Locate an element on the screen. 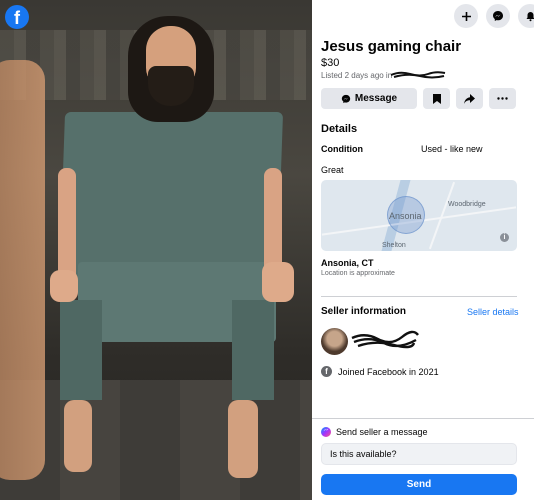 The height and width of the screenshot is (500, 534). location-approximate-note: Location is approximate is located at coordinates (358, 273).